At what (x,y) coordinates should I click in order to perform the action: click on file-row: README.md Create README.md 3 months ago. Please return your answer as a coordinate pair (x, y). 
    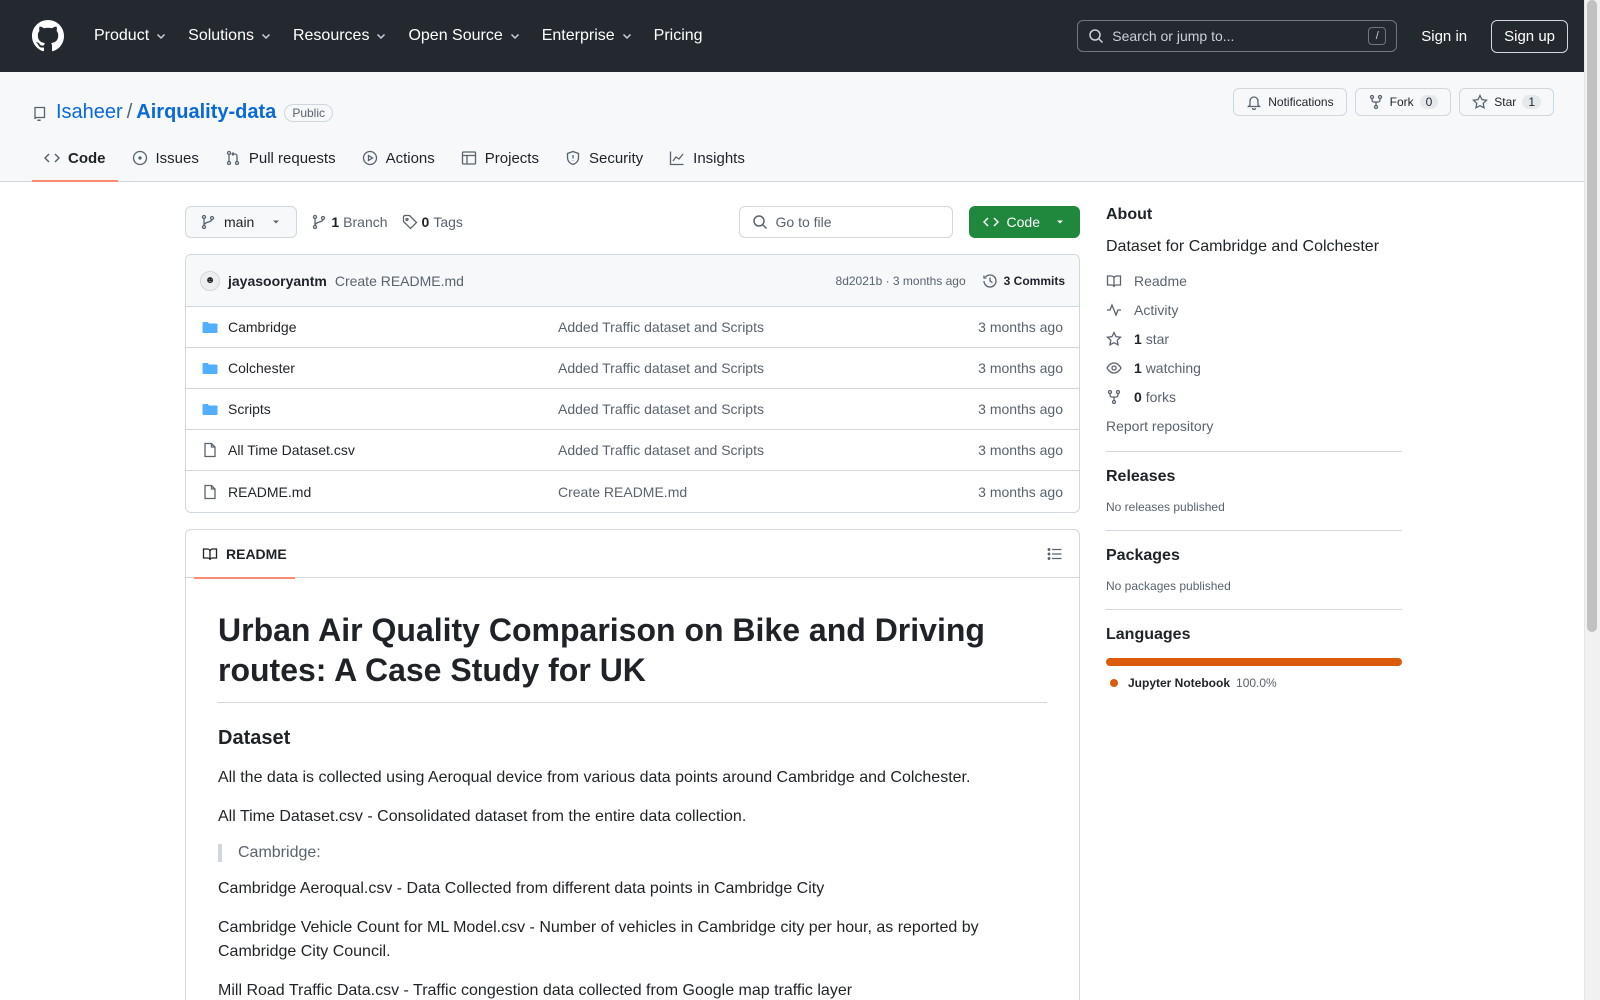
    Looking at the image, I should click on (632, 491).